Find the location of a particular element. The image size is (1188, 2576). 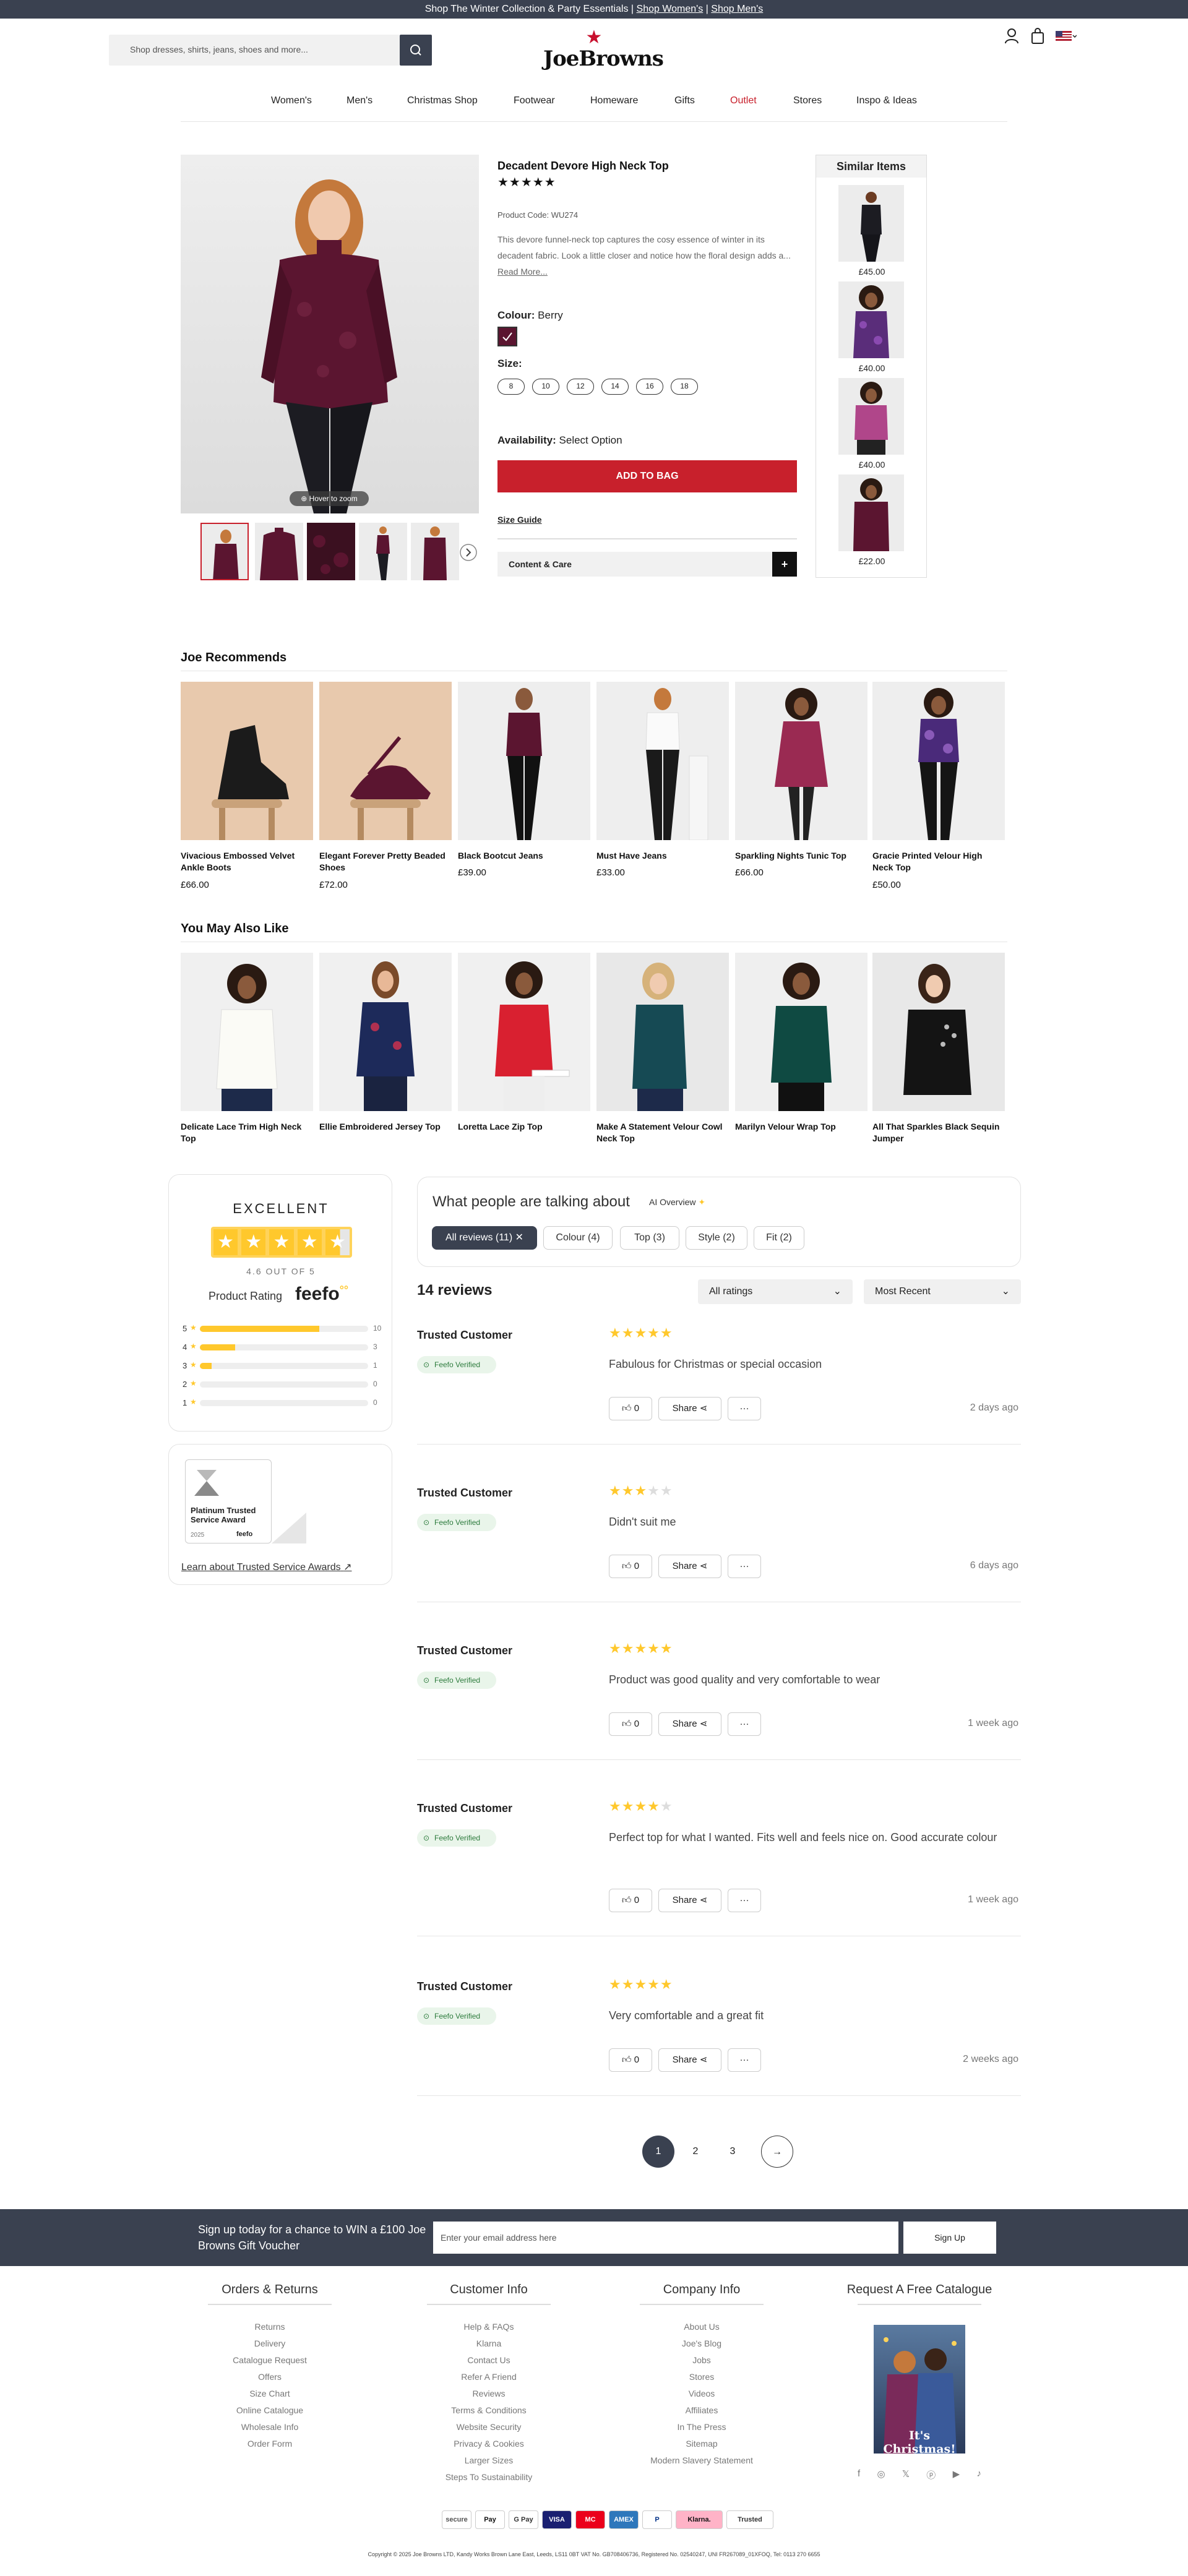

footer-link: Modern Slavery Statement is located at coordinates (701, 2460).